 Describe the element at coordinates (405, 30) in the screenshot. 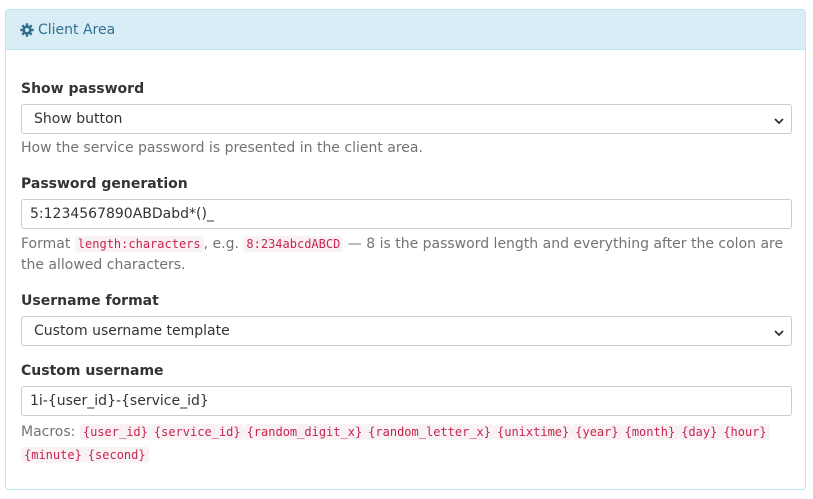

I see `panel-heading: Client Area` at that location.